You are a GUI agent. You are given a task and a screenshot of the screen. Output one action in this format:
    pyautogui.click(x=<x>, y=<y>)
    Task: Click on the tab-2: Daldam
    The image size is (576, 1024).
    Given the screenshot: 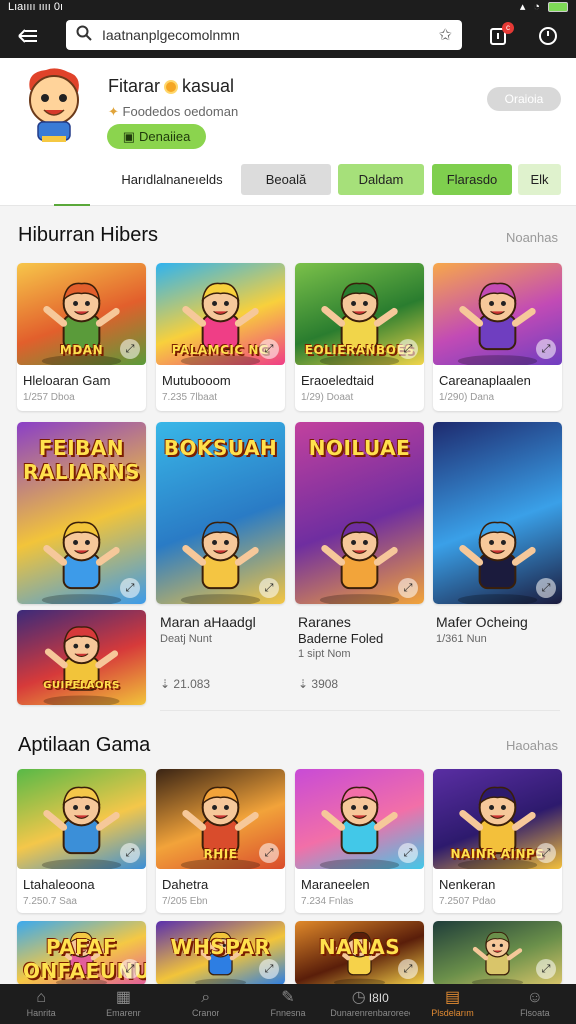 What is the action you would take?
    pyautogui.click(x=381, y=179)
    